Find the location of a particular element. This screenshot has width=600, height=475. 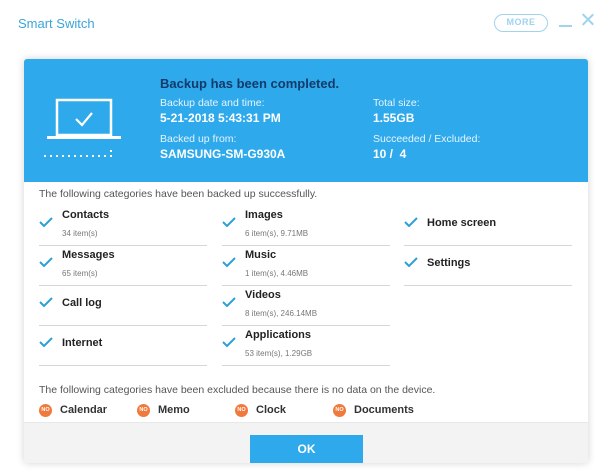

excluded-name: Documents is located at coordinates (384, 410).